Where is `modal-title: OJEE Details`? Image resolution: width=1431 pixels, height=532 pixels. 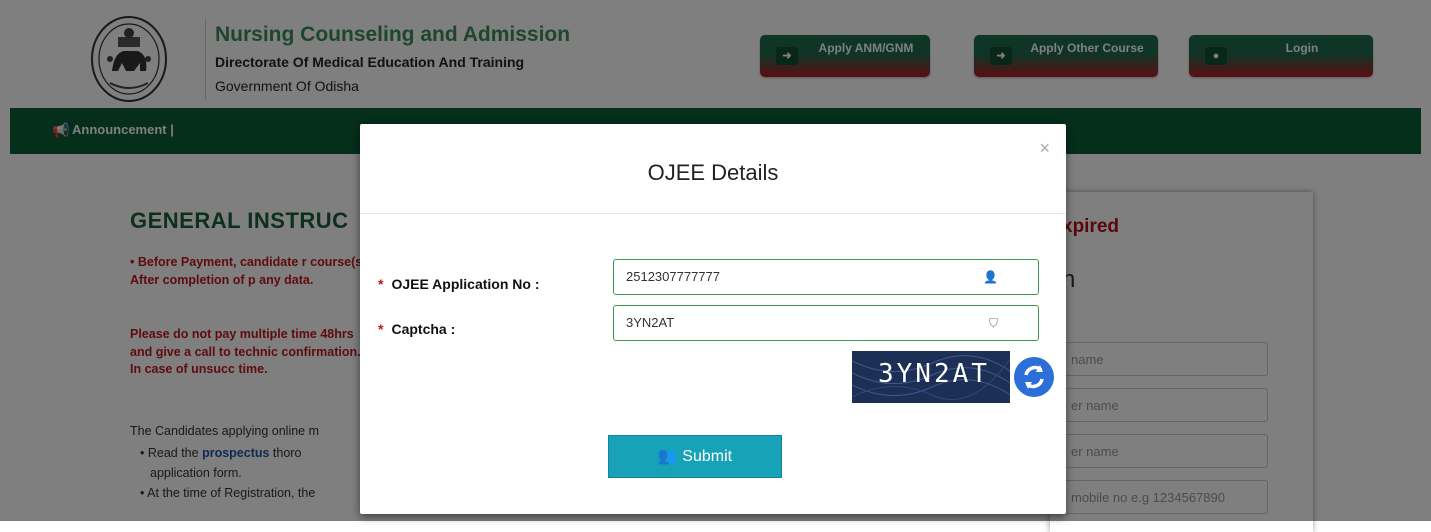 modal-title: OJEE Details is located at coordinates (713, 172).